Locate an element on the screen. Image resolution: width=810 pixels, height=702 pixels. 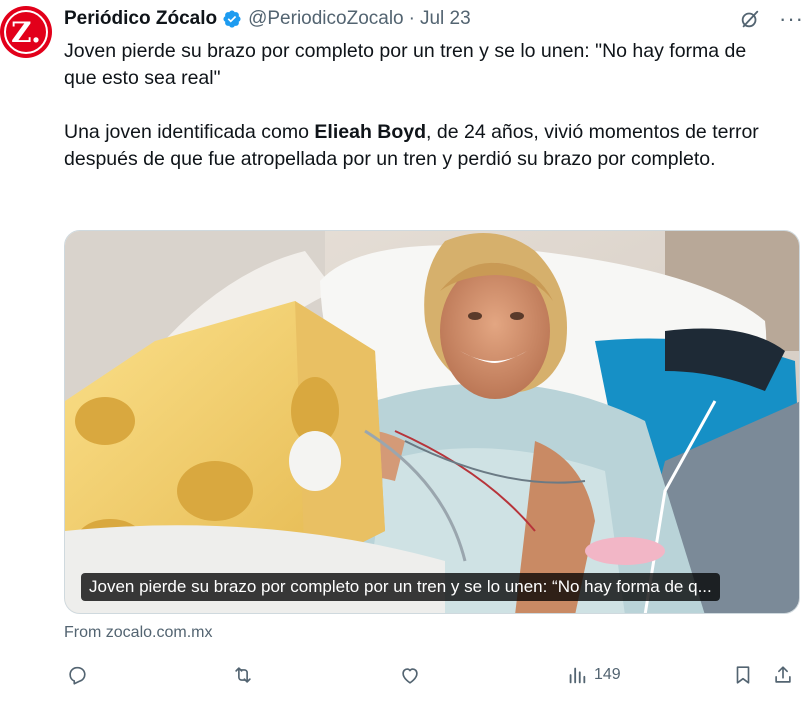
reply-button is located at coordinates (77, 675).